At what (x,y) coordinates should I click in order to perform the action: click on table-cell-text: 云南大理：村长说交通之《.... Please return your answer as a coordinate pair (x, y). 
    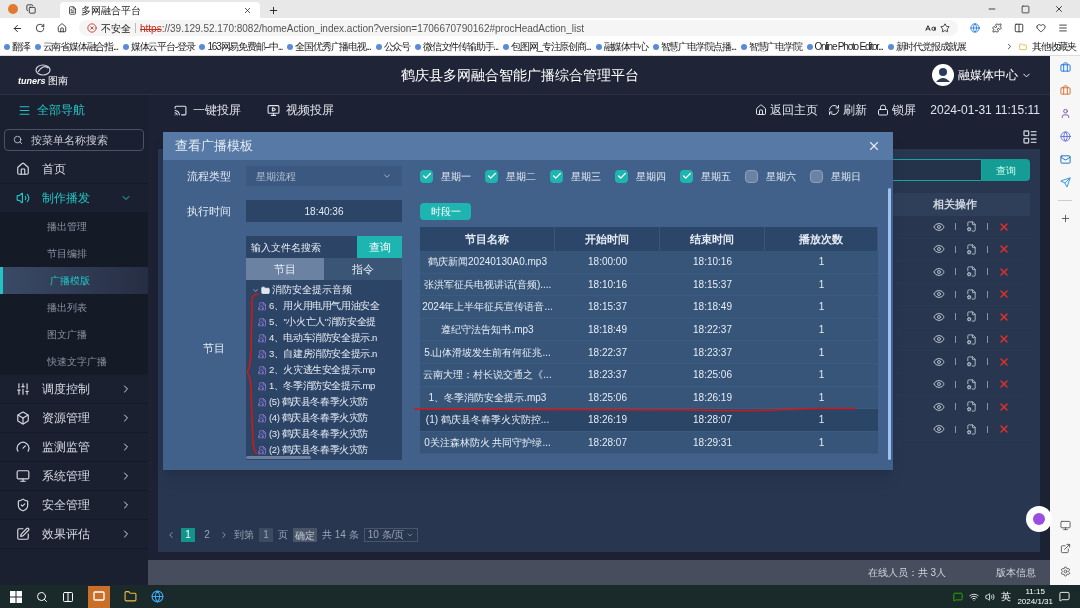
    Looking at the image, I should click on (487, 375).